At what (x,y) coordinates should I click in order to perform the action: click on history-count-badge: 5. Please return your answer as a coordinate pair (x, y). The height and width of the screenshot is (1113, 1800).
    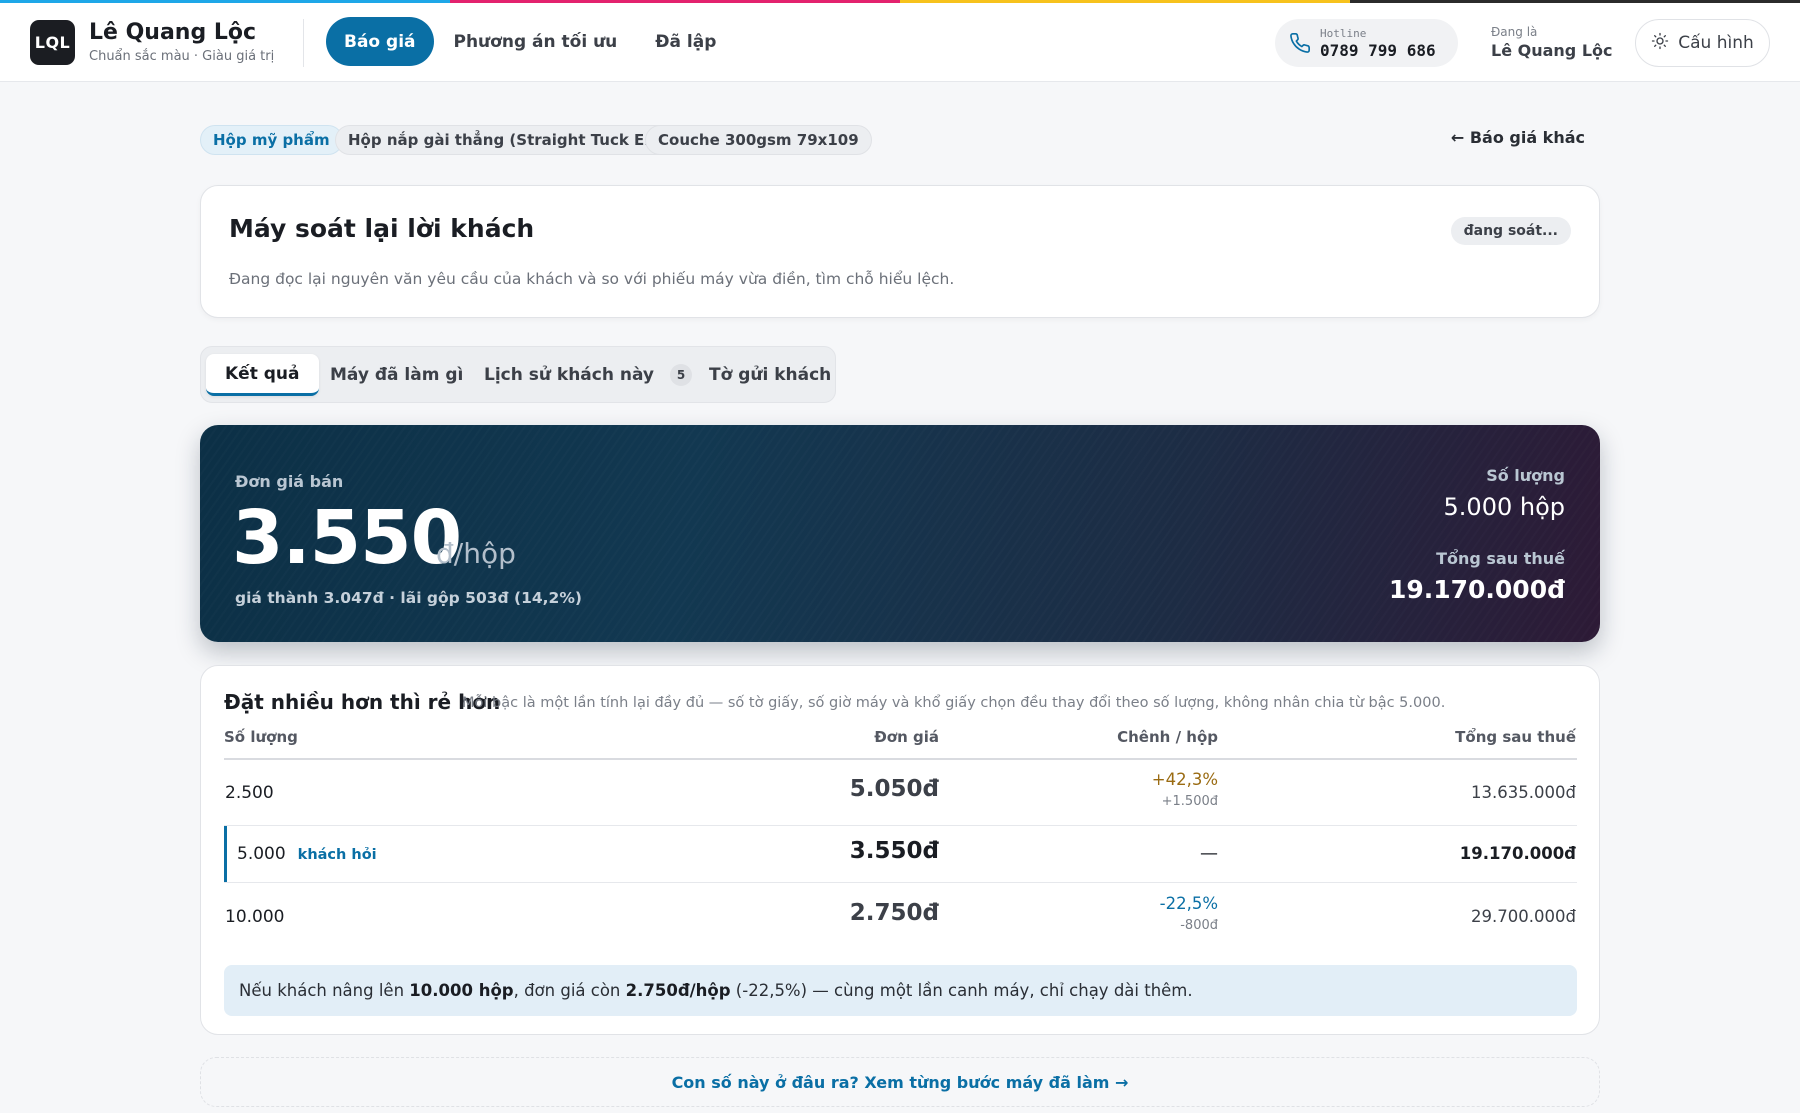
    Looking at the image, I should click on (681, 375).